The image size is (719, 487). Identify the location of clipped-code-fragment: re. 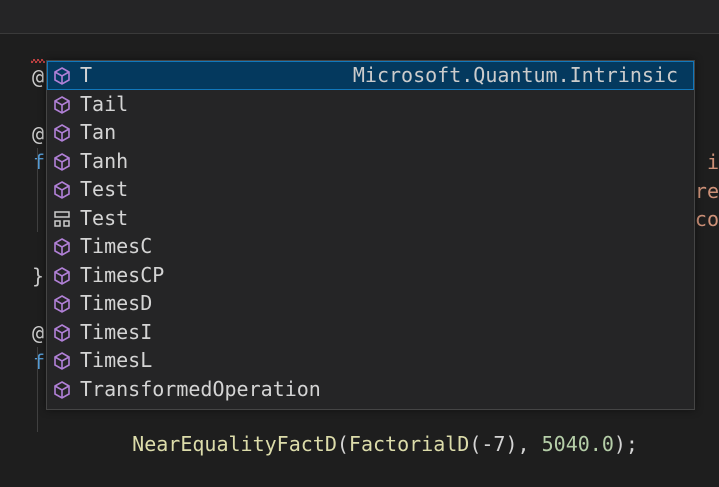
(706, 190).